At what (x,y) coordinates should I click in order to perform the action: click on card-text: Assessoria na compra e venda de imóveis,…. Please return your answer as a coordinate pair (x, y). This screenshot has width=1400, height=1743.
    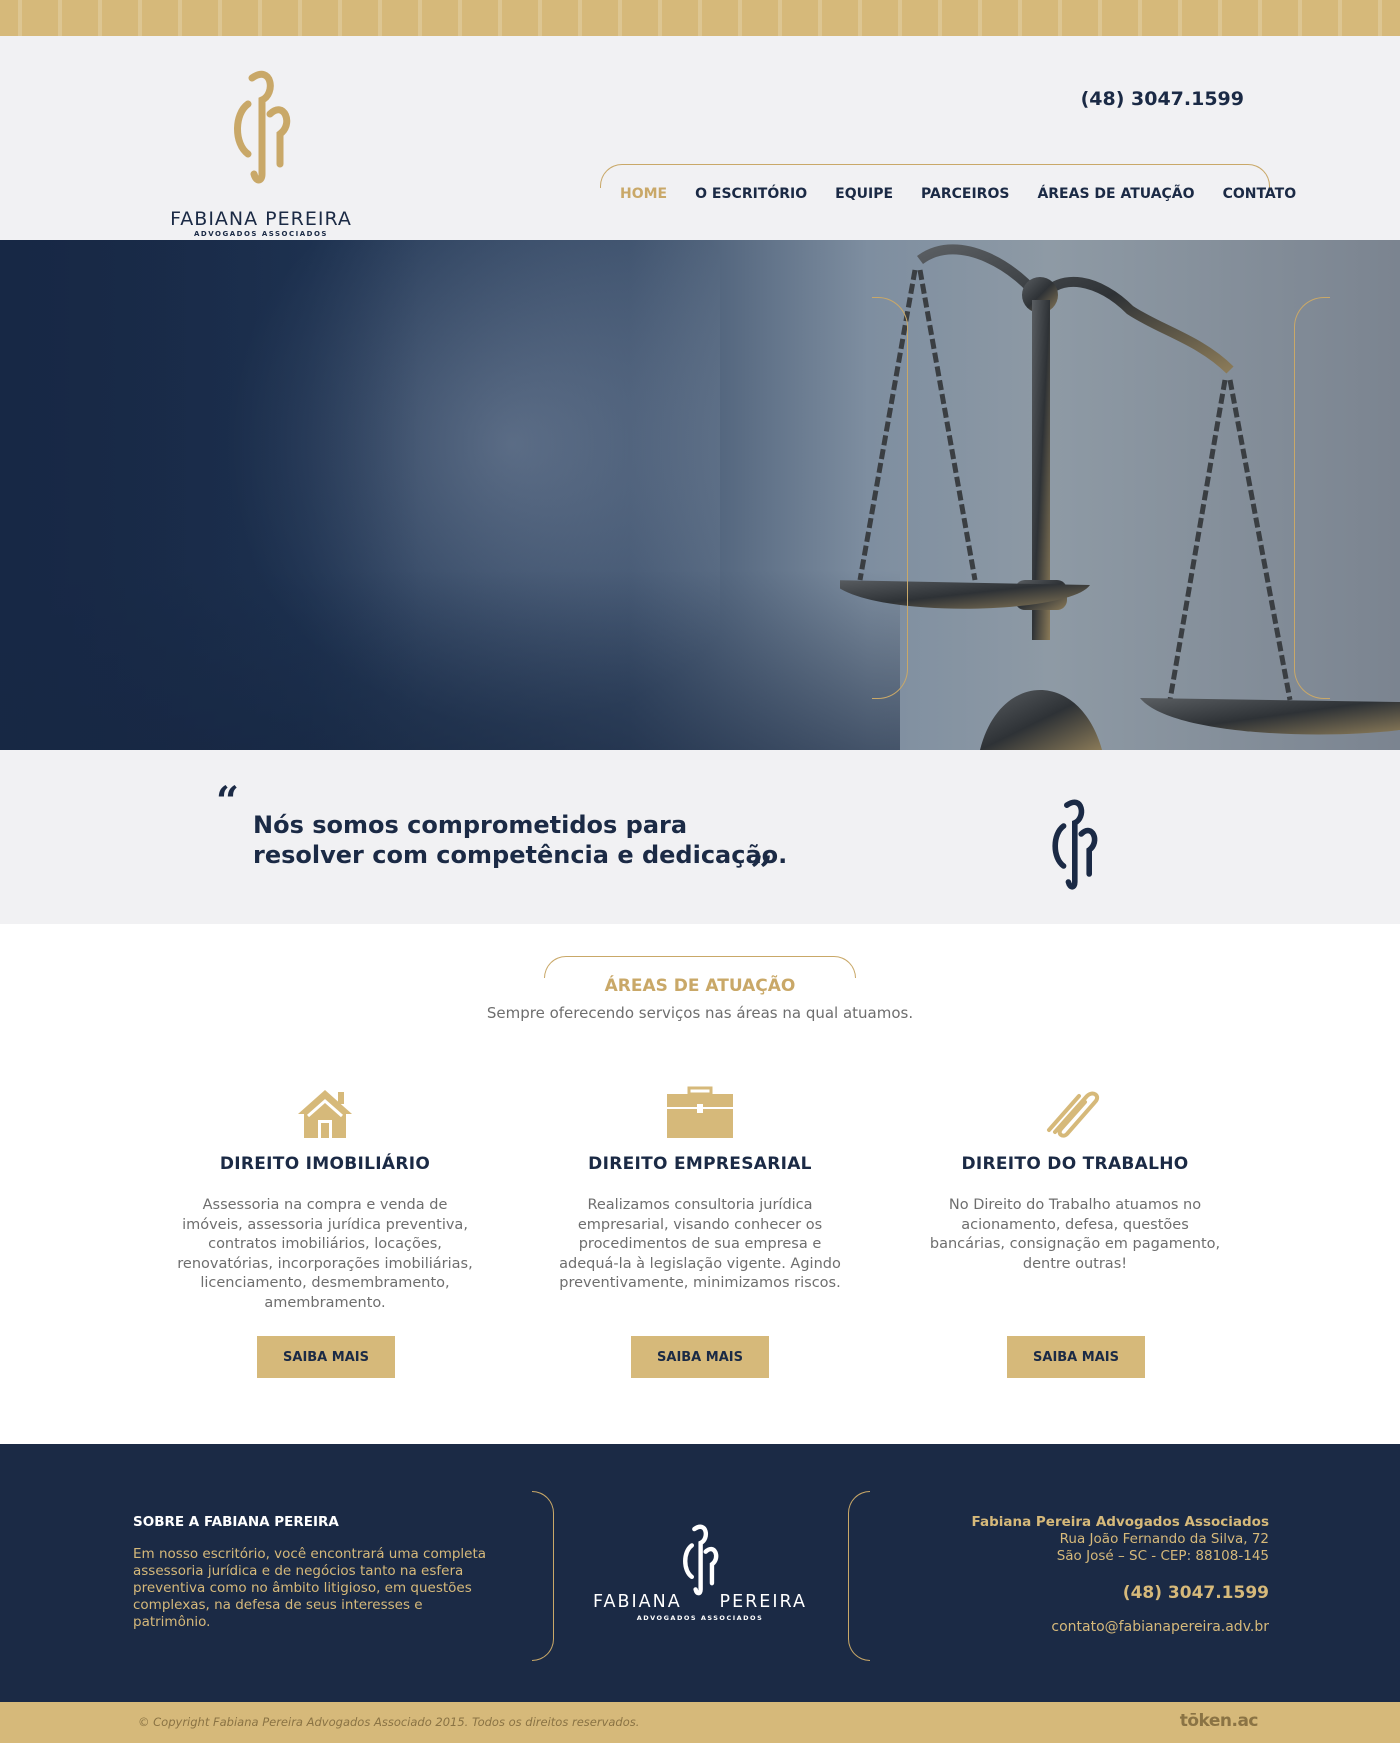
    Looking at the image, I should click on (325, 1254).